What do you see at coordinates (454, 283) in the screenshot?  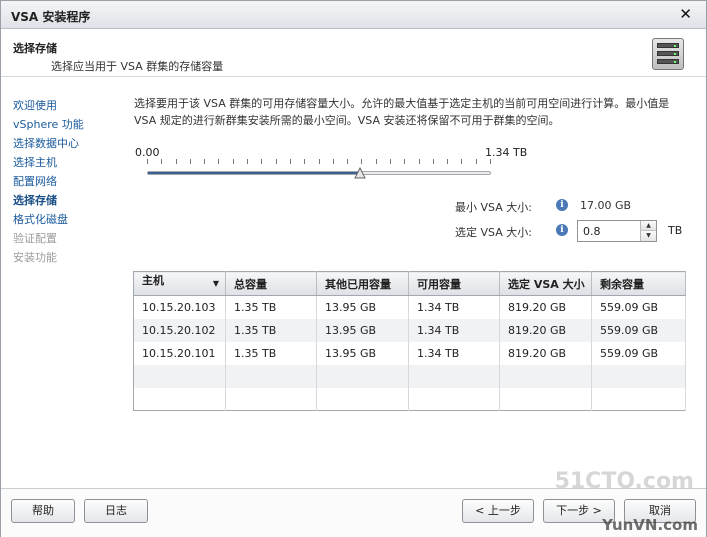 I see `column-header-available: 可用容量` at bounding box center [454, 283].